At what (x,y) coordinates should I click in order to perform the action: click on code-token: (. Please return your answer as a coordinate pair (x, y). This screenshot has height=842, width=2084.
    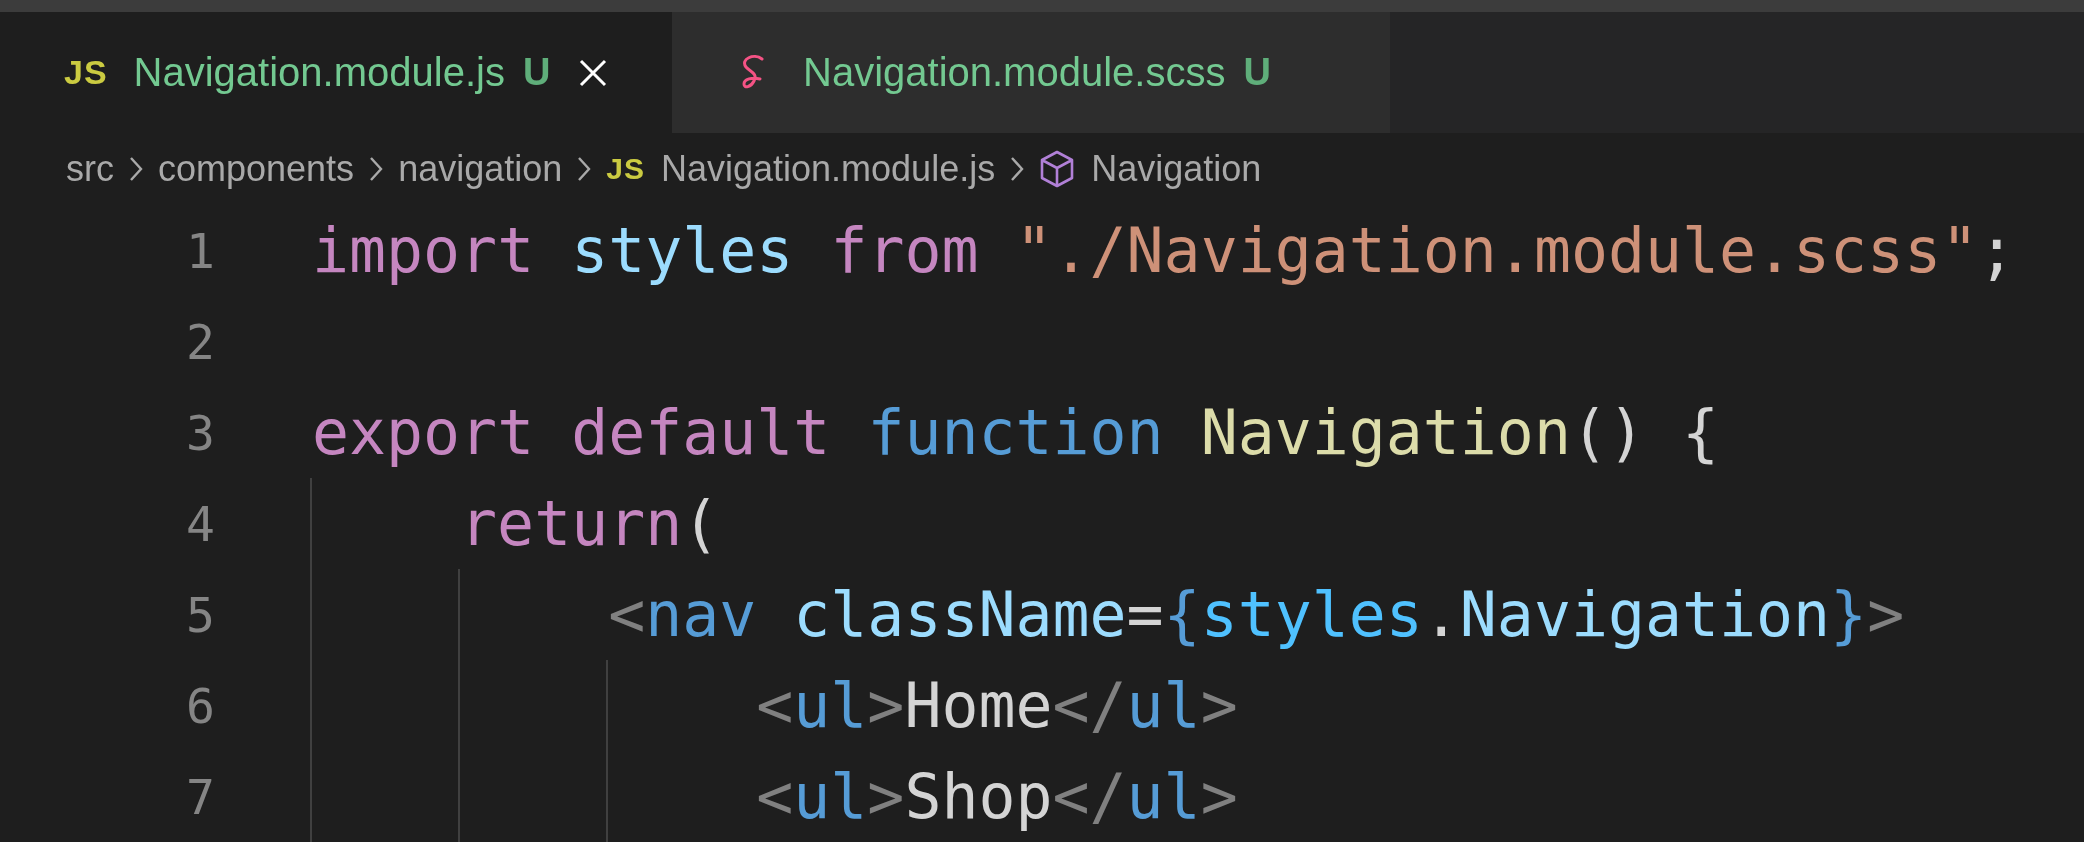
    Looking at the image, I should click on (701, 523).